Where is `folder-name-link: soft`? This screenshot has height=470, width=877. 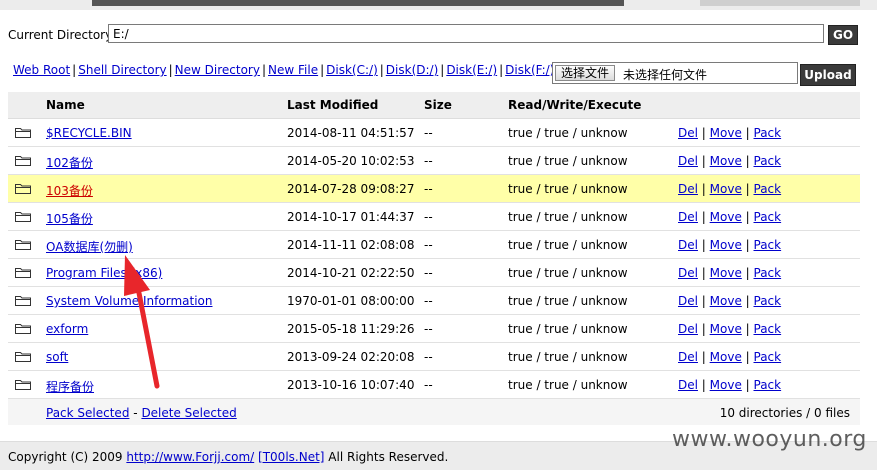 folder-name-link: soft is located at coordinates (57, 357).